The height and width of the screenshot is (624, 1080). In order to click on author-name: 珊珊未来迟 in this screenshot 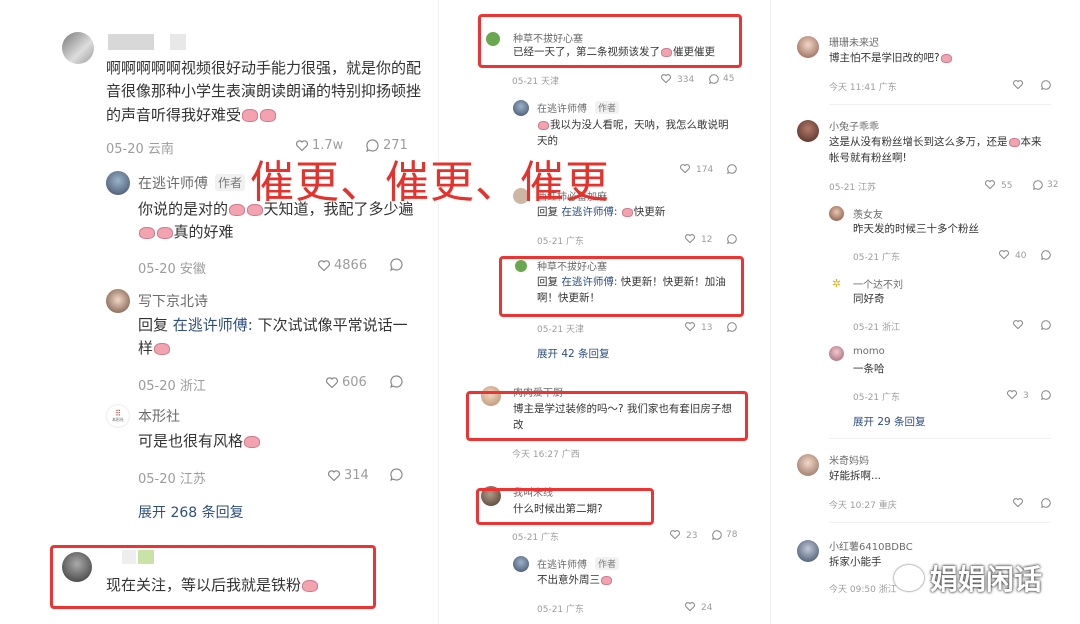, I will do `click(854, 41)`.